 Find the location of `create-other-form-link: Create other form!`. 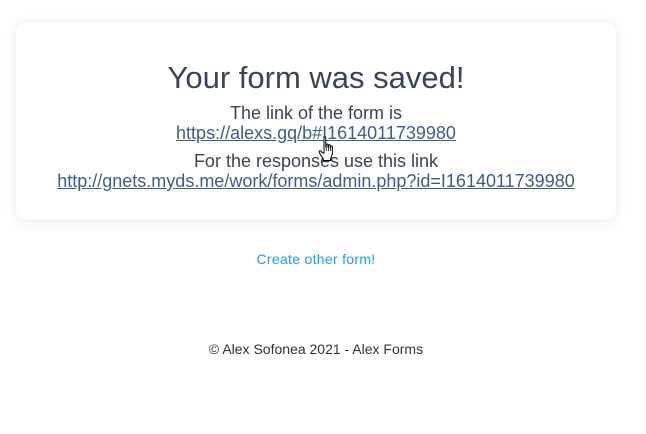

create-other-form-link: Create other form! is located at coordinates (316, 259).